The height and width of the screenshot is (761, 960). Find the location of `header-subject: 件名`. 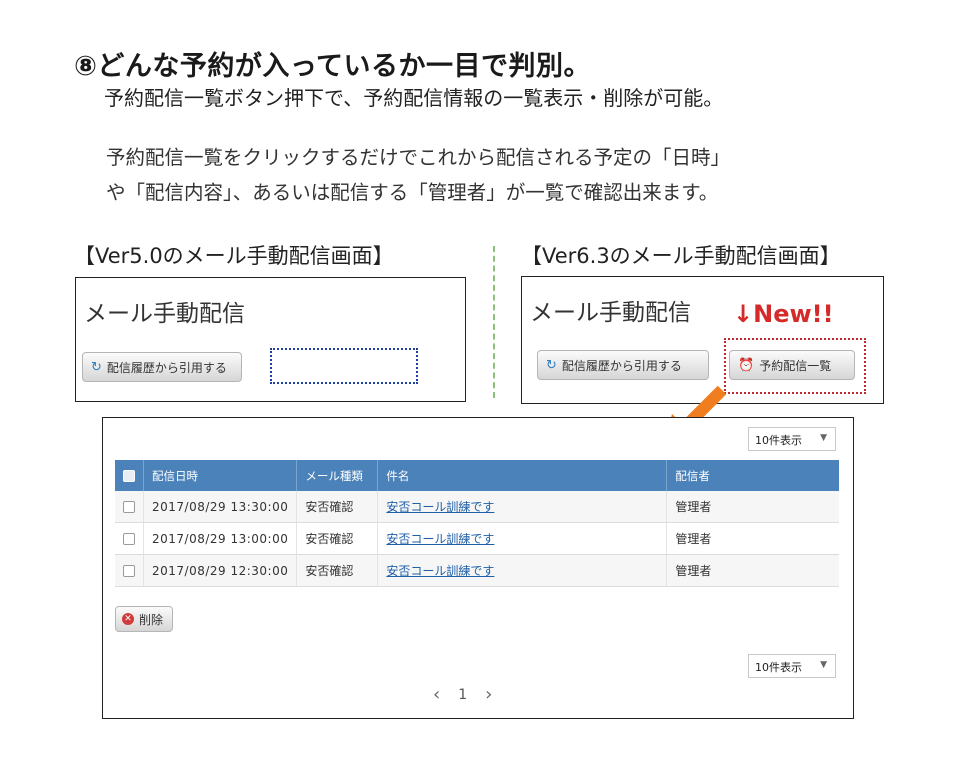

header-subject: 件名 is located at coordinates (522, 475).